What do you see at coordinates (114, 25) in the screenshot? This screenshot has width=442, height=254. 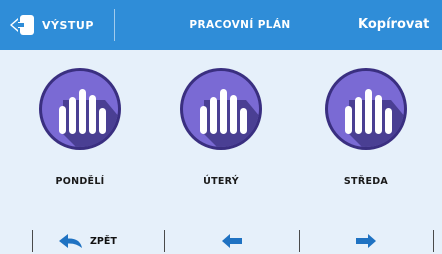 I see `header-divider` at bounding box center [114, 25].